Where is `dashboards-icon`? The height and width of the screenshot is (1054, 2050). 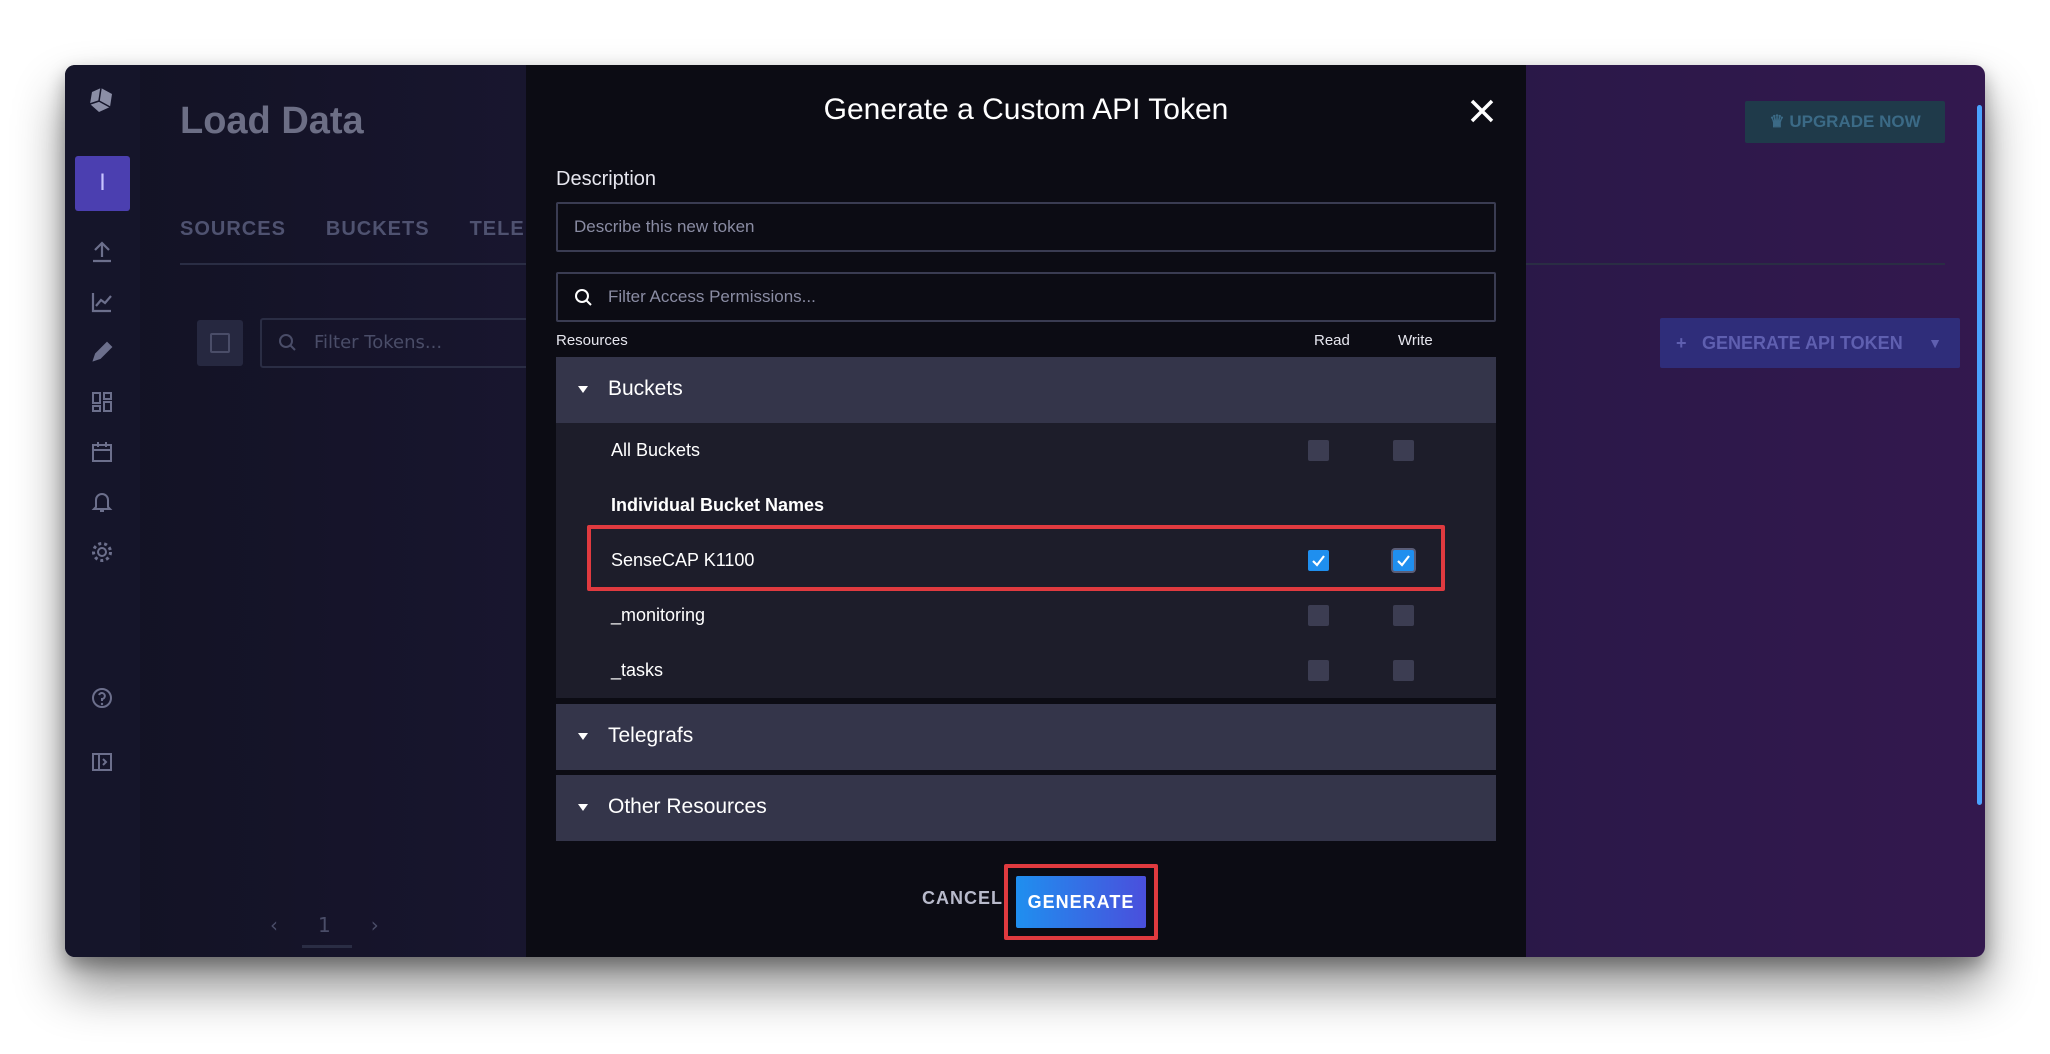 dashboards-icon is located at coordinates (102, 402).